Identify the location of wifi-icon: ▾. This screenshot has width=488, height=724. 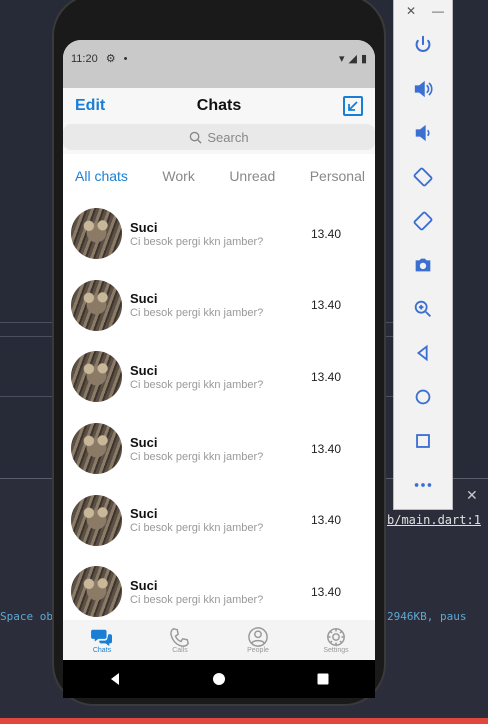
(341, 59).